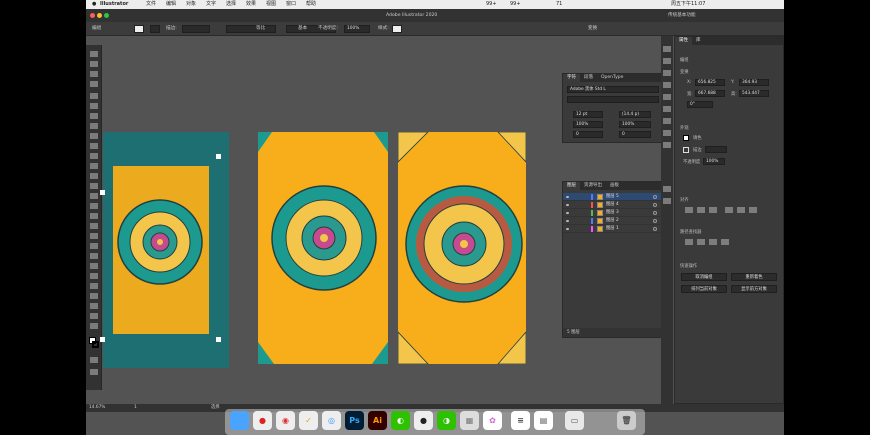  I want to click on symbols-panel-icon, so click(667, 85).